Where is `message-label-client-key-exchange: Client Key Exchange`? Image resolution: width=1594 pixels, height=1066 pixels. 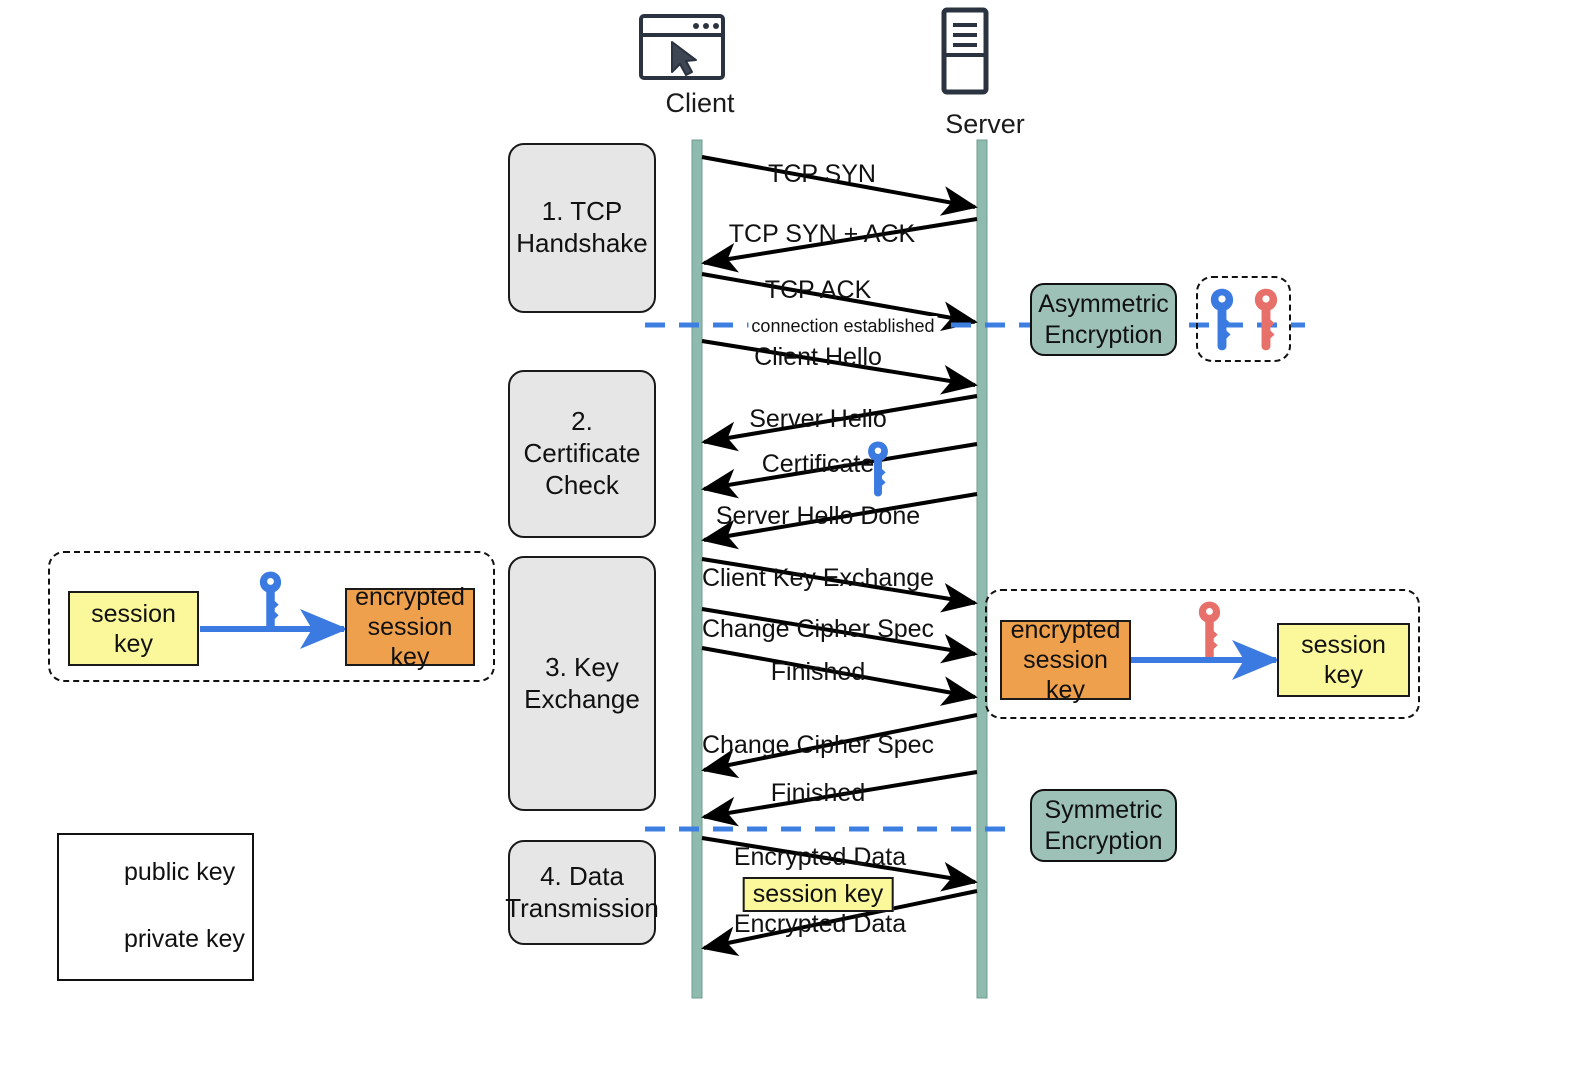 message-label-client-key-exchange: Client Key Exchange is located at coordinates (818, 578).